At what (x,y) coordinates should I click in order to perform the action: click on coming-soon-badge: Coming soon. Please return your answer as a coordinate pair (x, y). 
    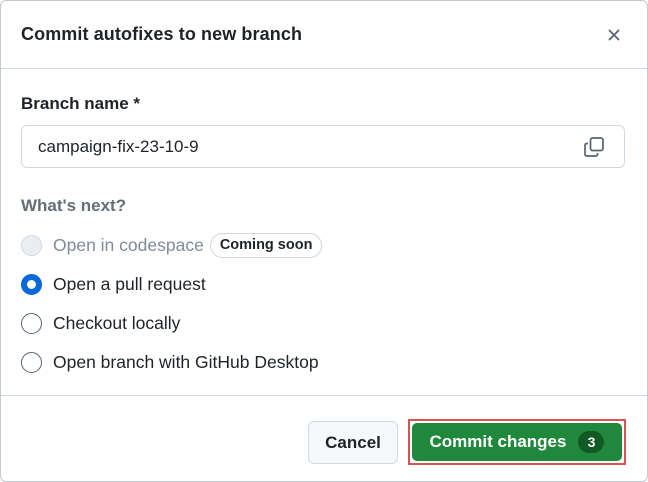
    Looking at the image, I should click on (266, 245).